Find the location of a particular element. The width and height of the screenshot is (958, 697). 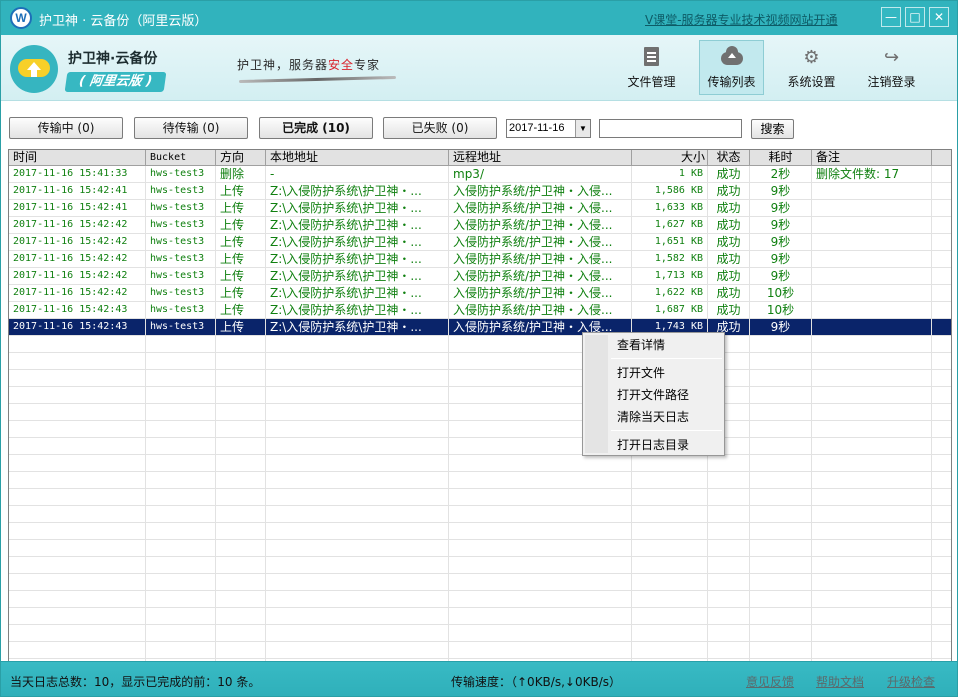

menu-item-open-file-path: 打开文件路径 is located at coordinates (653, 394).